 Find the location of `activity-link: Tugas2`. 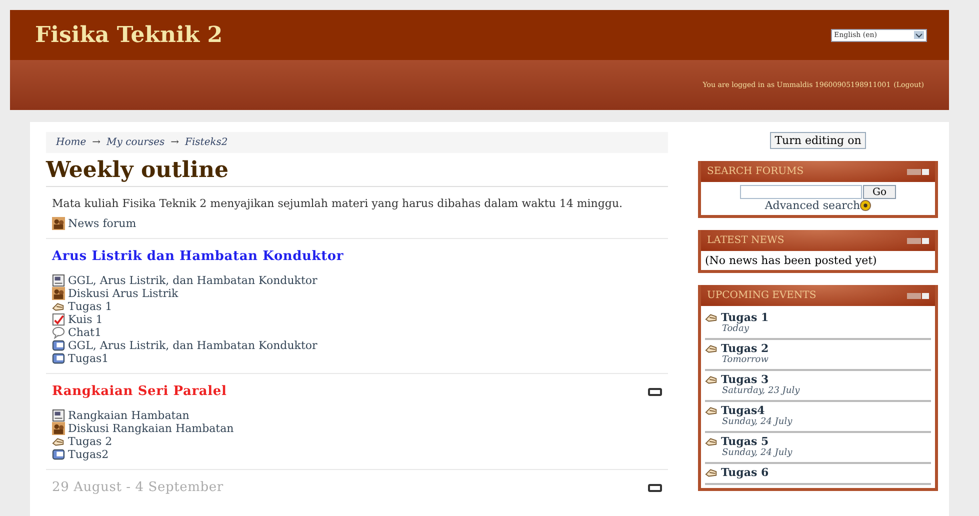

activity-link: Tugas2 is located at coordinates (88, 454).